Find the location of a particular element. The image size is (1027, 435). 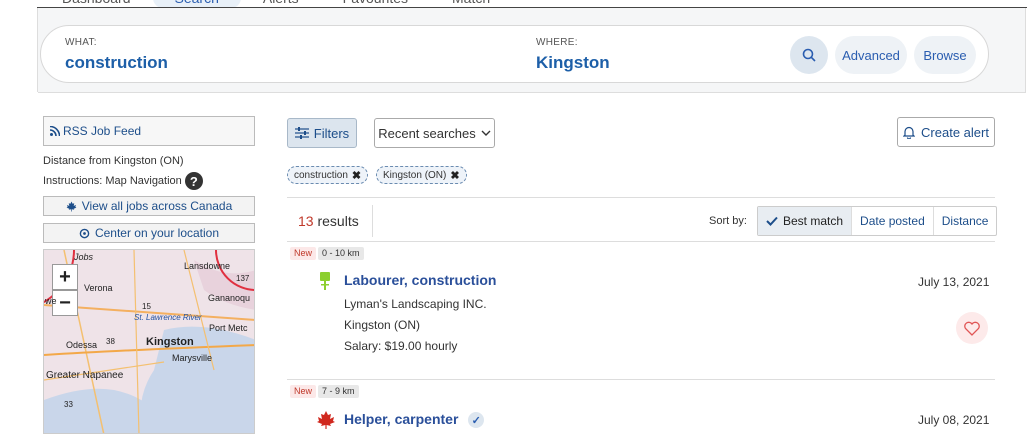

instructions-text: Instructions: Map Navigation is located at coordinates (112, 181).